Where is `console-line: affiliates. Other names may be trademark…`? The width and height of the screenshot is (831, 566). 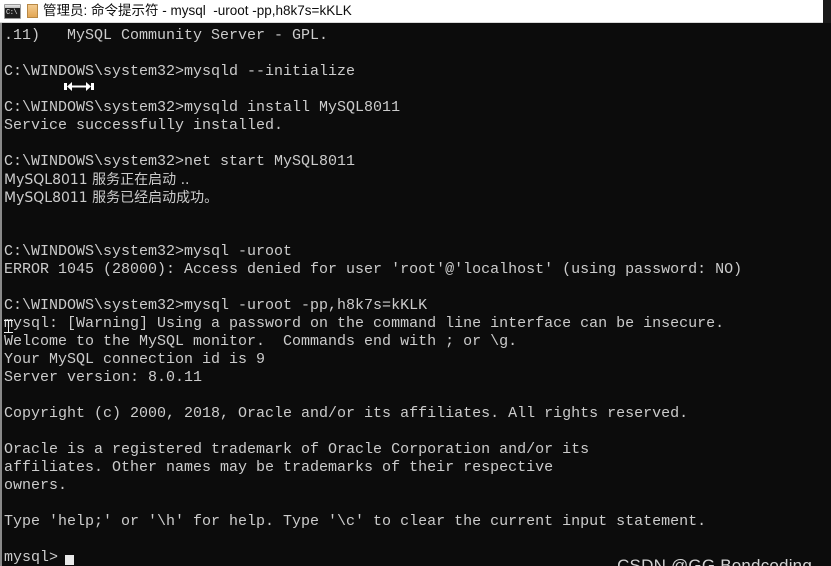
console-line: affiliates. Other names may be trademark… is located at coordinates (279, 467).